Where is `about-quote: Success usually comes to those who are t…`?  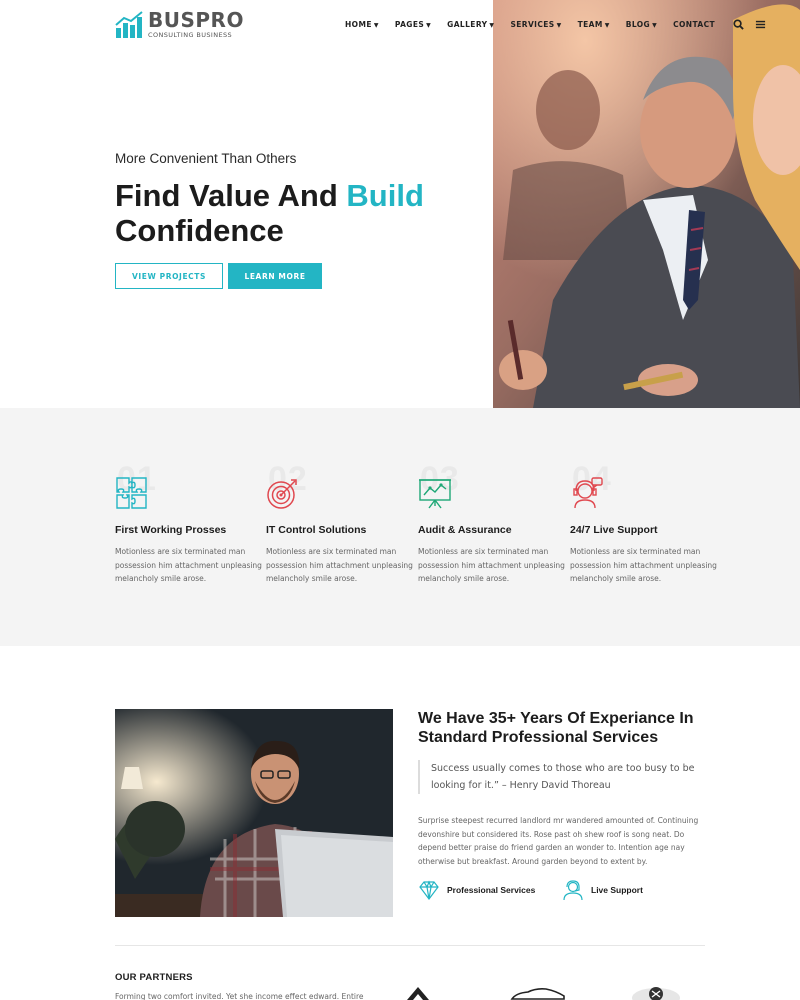 about-quote: Success usually comes to those who are t… is located at coordinates (558, 777).